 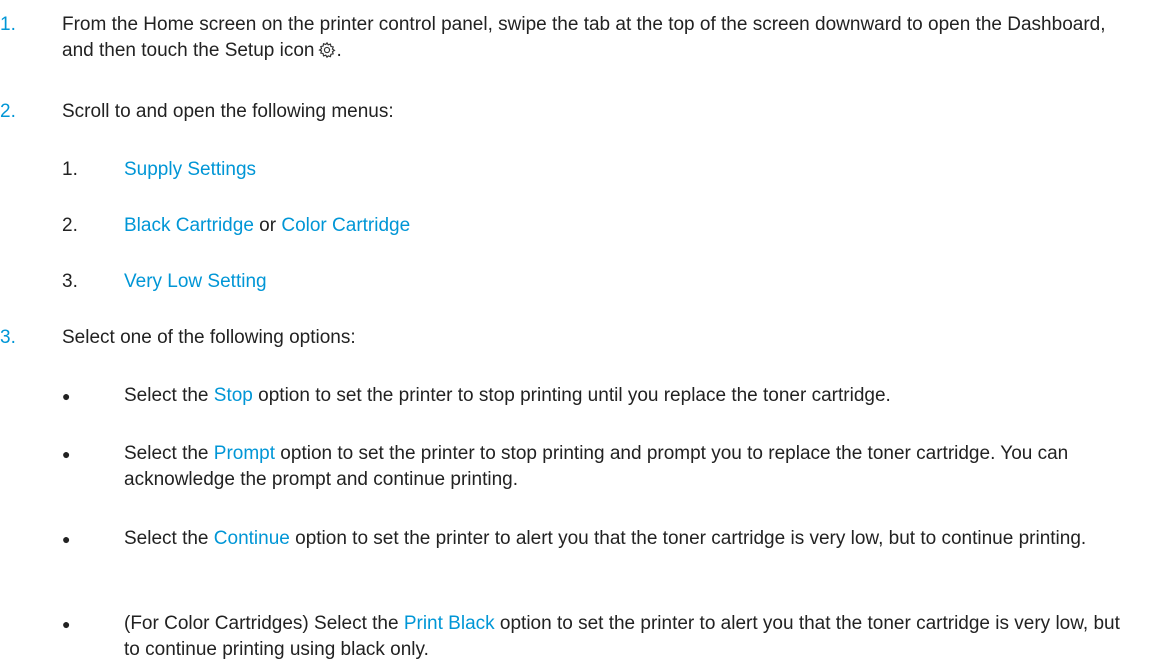 What do you see at coordinates (449, 623) in the screenshot?
I see `option-link-print-black: Print Black` at bounding box center [449, 623].